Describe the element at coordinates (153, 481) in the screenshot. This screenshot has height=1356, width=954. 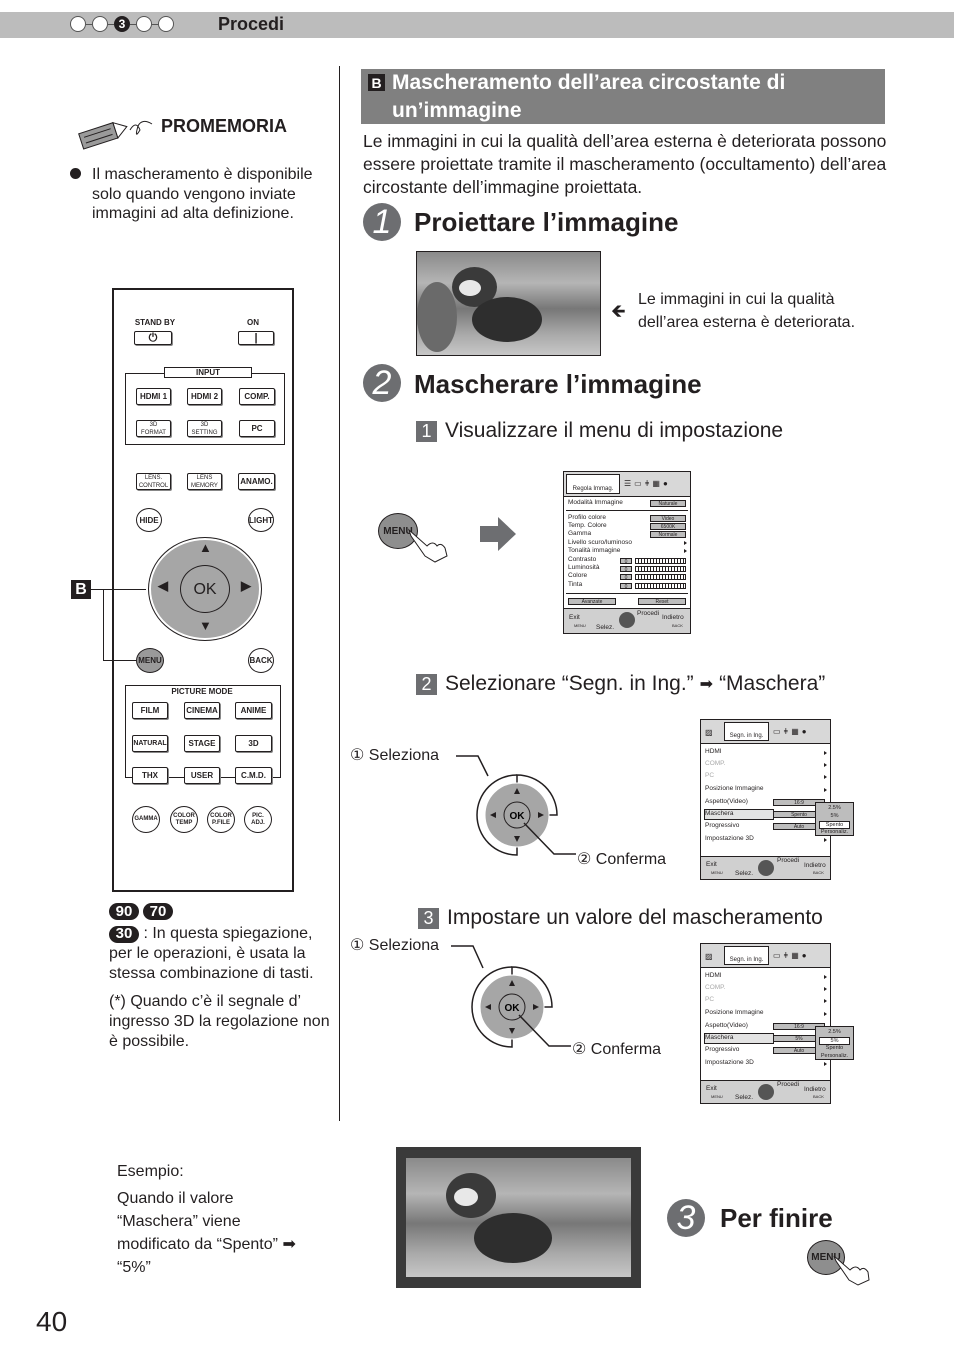
I see `lens-control-button: LENS. CONTROL` at that location.